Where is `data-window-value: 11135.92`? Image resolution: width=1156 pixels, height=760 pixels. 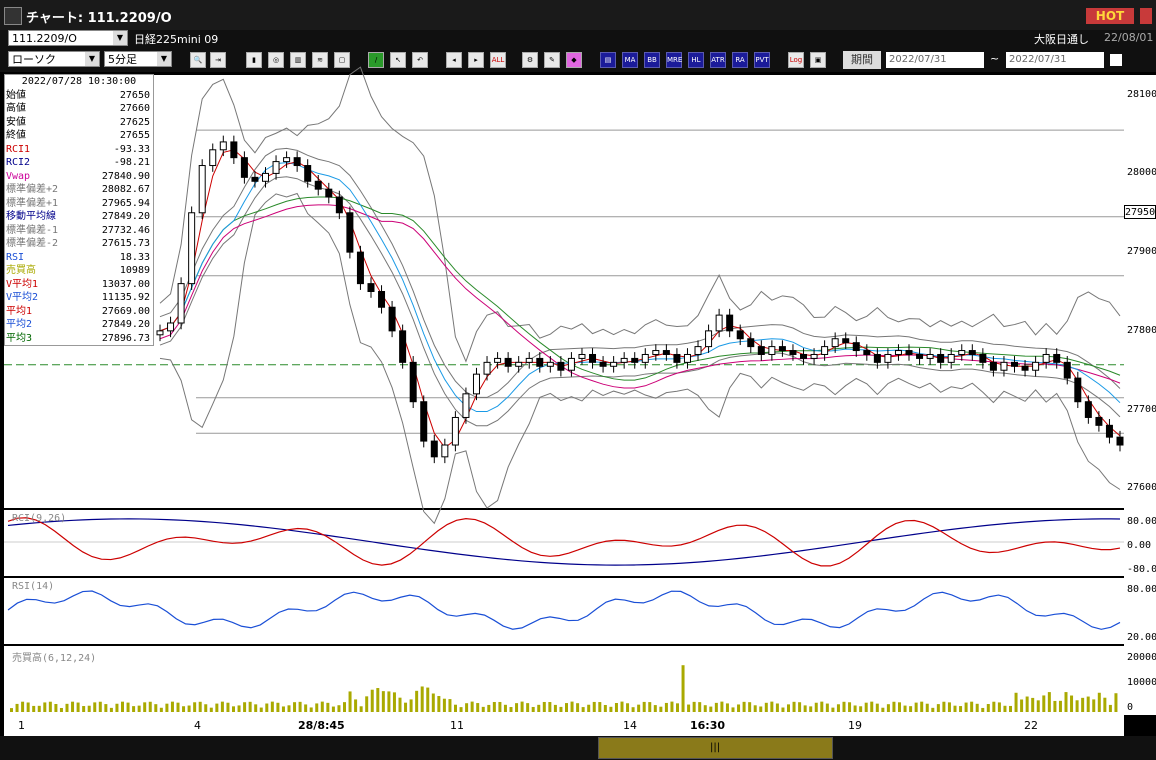 data-window-value: 11135.92 is located at coordinates (125, 297).